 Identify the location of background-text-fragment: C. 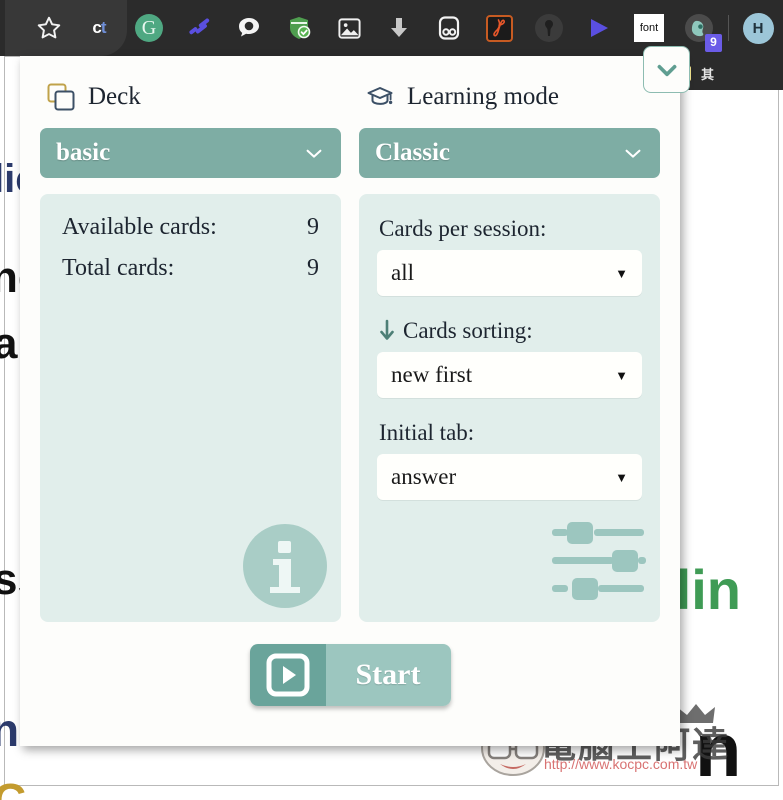
(13, 787).